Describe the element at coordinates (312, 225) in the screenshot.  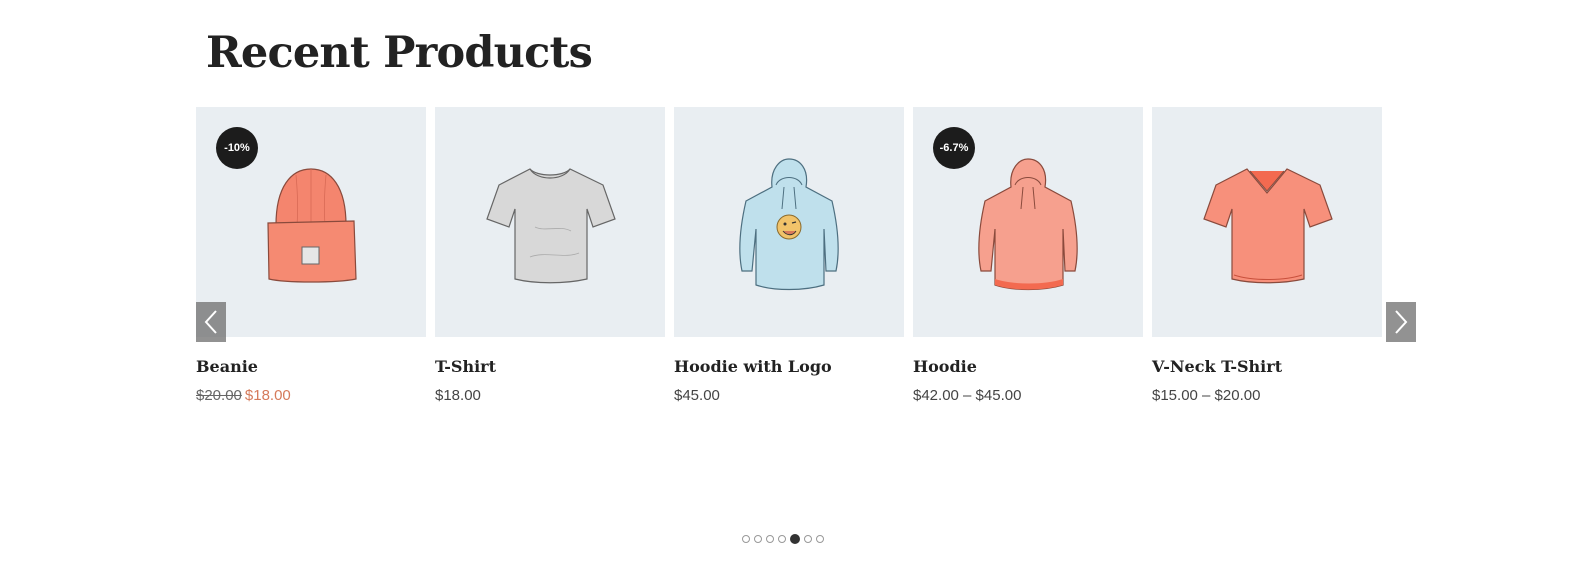
I see `beanie-icon` at that location.